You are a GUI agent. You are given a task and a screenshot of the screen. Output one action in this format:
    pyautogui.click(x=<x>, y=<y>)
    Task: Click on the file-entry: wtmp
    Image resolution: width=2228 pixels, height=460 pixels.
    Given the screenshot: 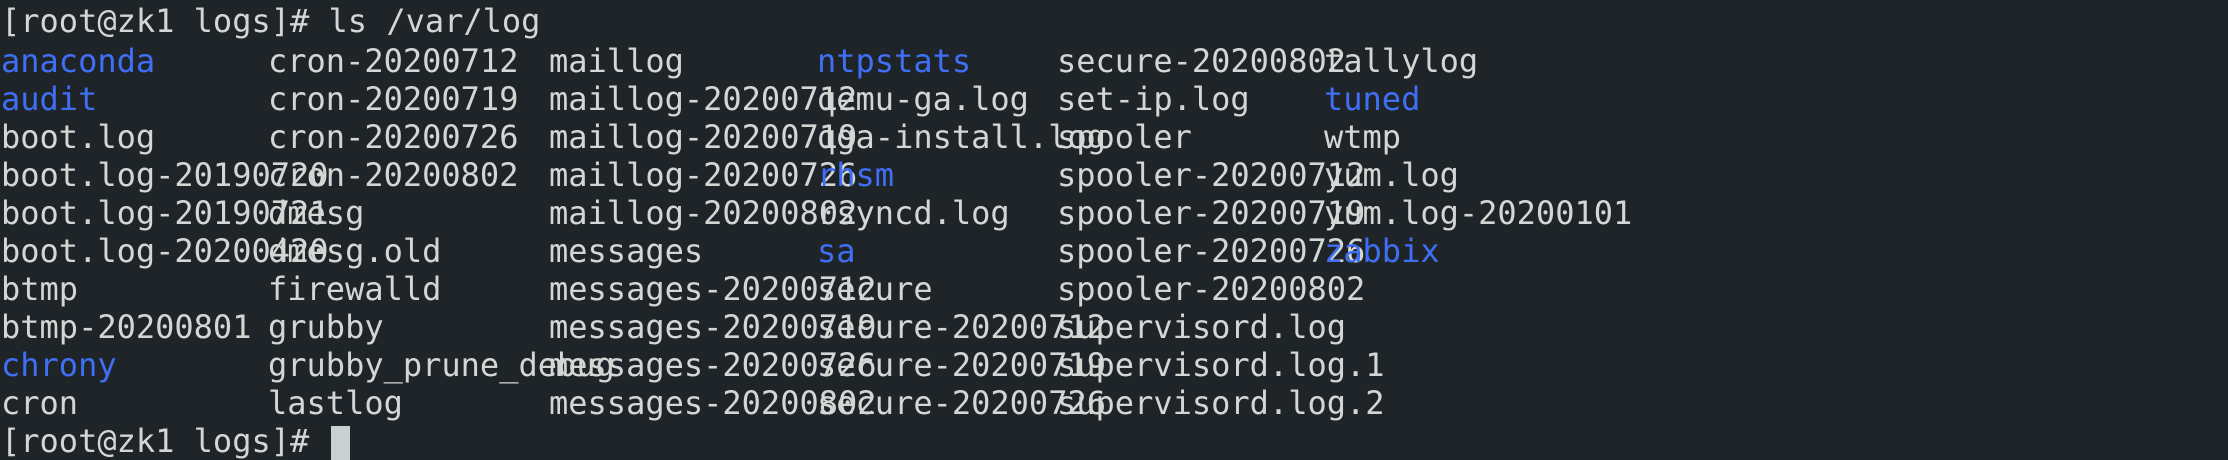 What is the action you would take?
    pyautogui.click(x=1363, y=137)
    